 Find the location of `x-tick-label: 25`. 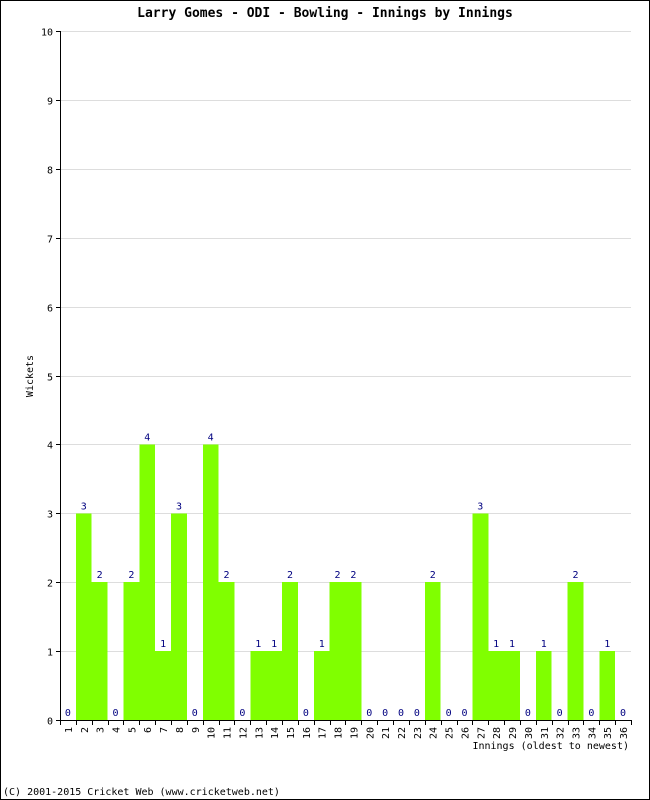

x-tick-label: 25 is located at coordinates (450, 733).